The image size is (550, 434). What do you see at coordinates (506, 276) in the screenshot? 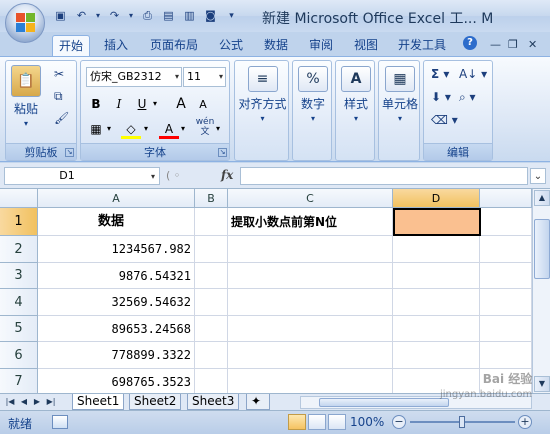
I see `cell-e3` at bounding box center [506, 276].